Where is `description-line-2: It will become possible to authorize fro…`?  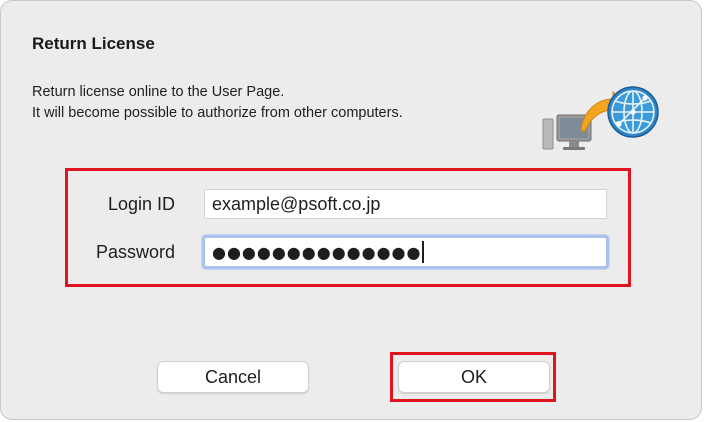
description-line-2: It will become possible to authorize fro… is located at coordinates (217, 113).